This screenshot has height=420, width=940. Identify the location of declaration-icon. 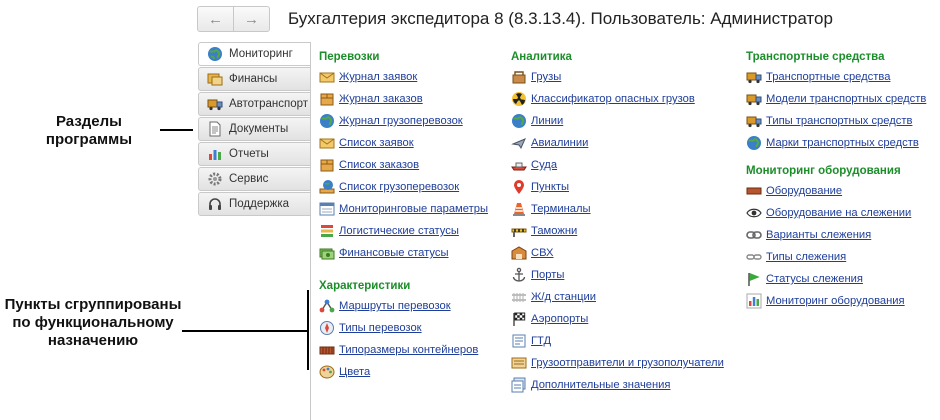
(519, 341).